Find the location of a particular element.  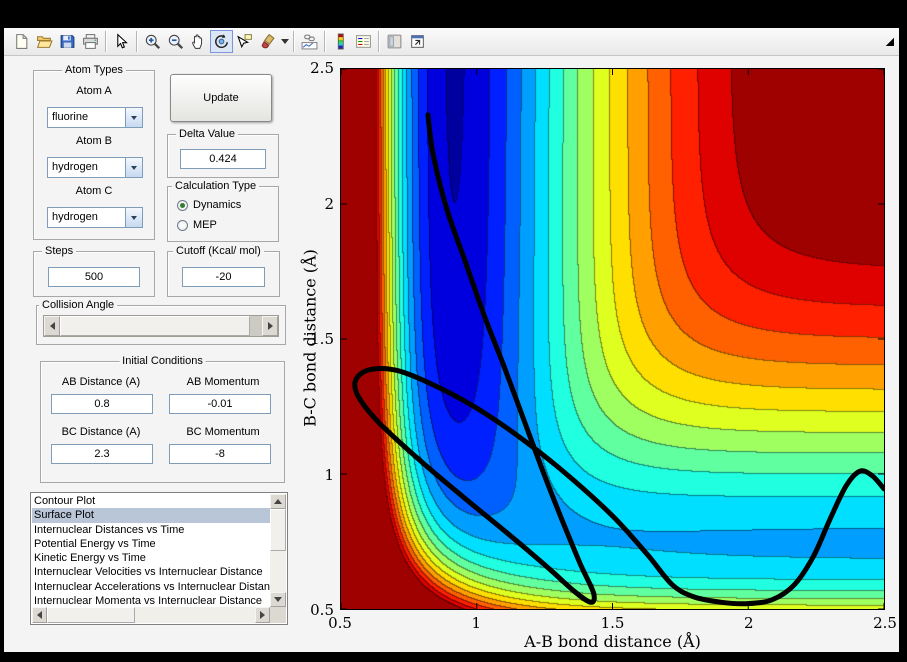

open-file-icon is located at coordinates (44, 42).